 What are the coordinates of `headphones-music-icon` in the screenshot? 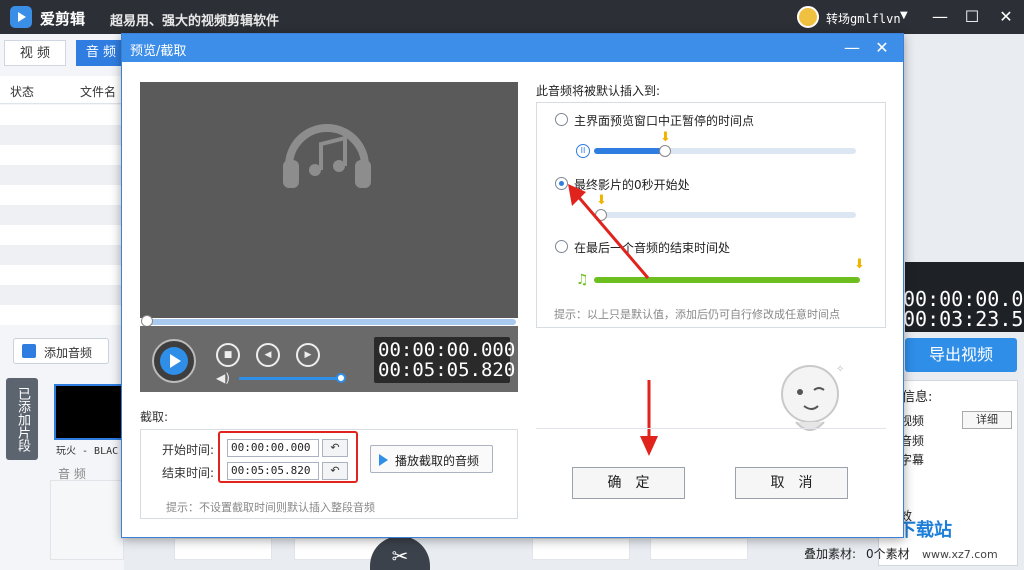 It's located at (327, 155).